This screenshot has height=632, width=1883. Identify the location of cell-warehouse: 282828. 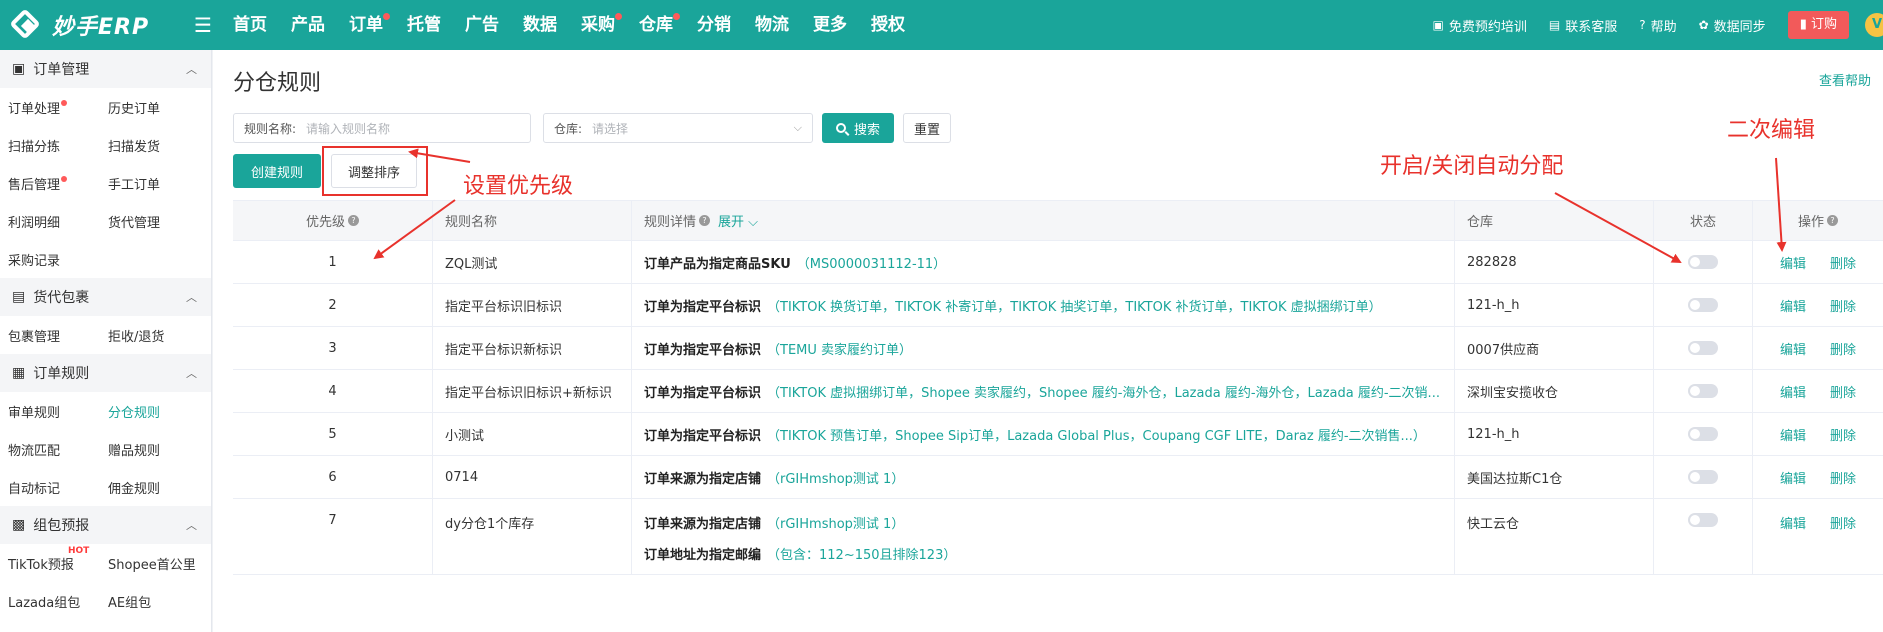
(1554, 262).